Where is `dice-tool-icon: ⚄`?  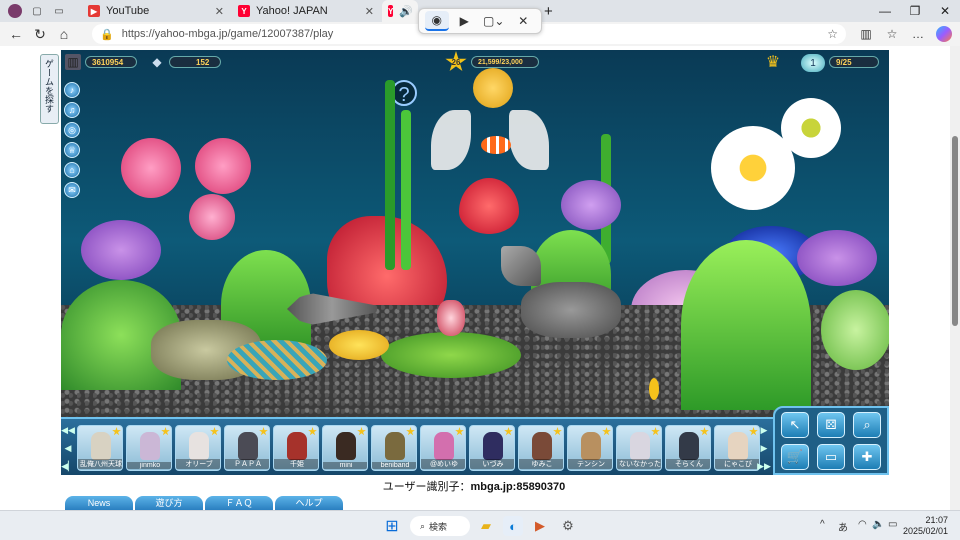 dice-tool-icon: ⚄ is located at coordinates (831, 425).